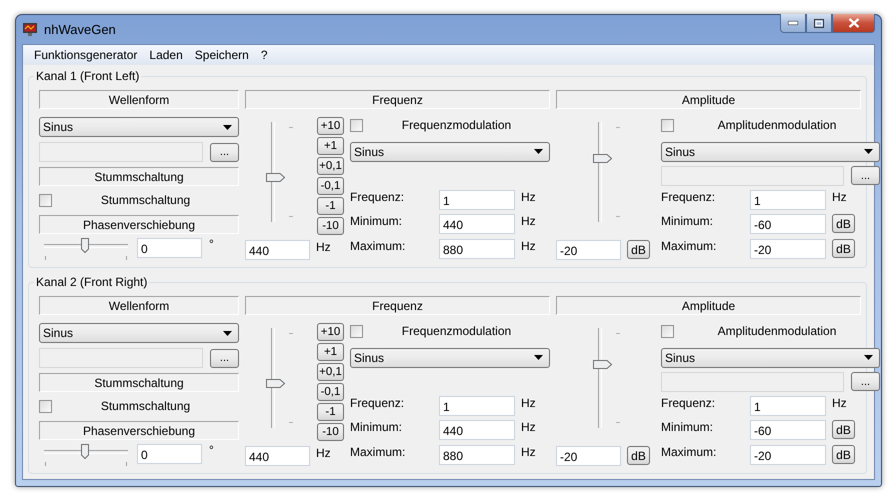 This screenshot has width=896, height=503. I want to click on menu-item: Funktionsgenerator, so click(85, 55).